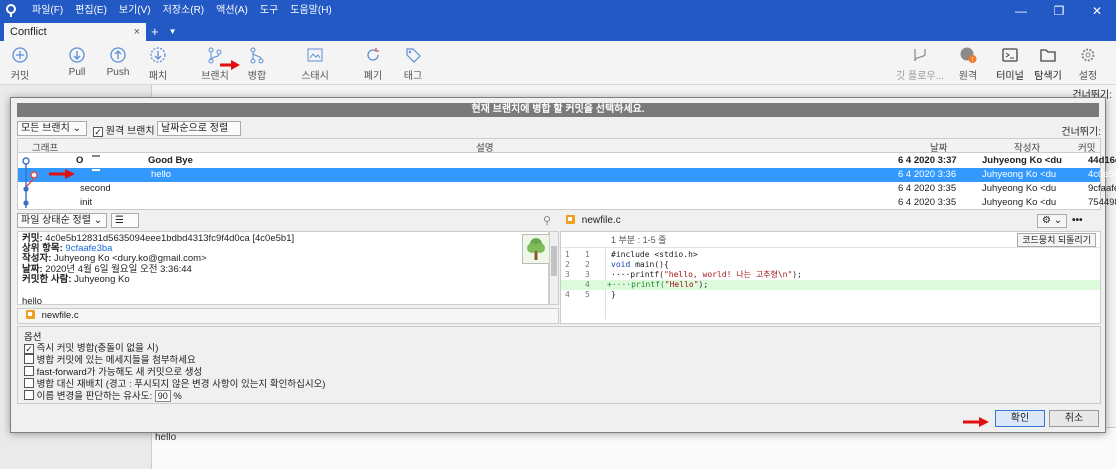  What do you see at coordinates (32, 302) in the screenshot?
I see `commit-detail-message: hello` at bounding box center [32, 302].